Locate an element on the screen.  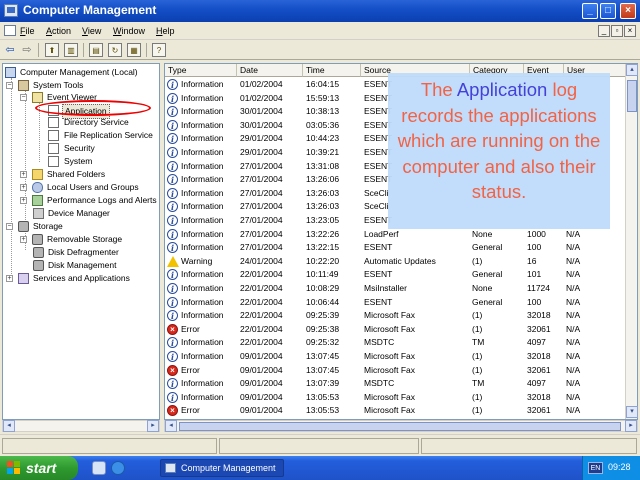
child-close-button: × is located at coordinates (630, 31).